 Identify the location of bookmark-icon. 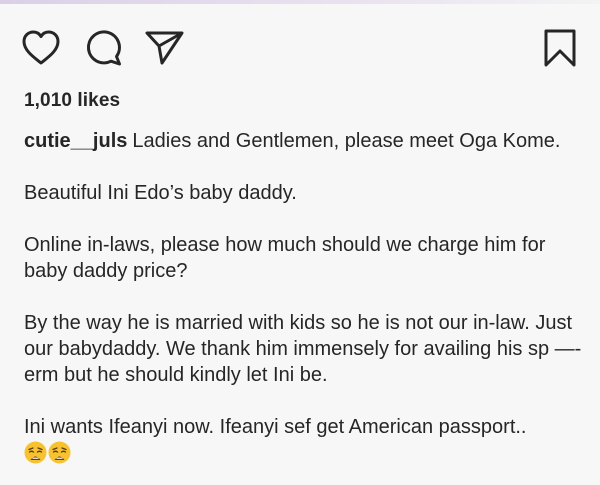
(560, 48).